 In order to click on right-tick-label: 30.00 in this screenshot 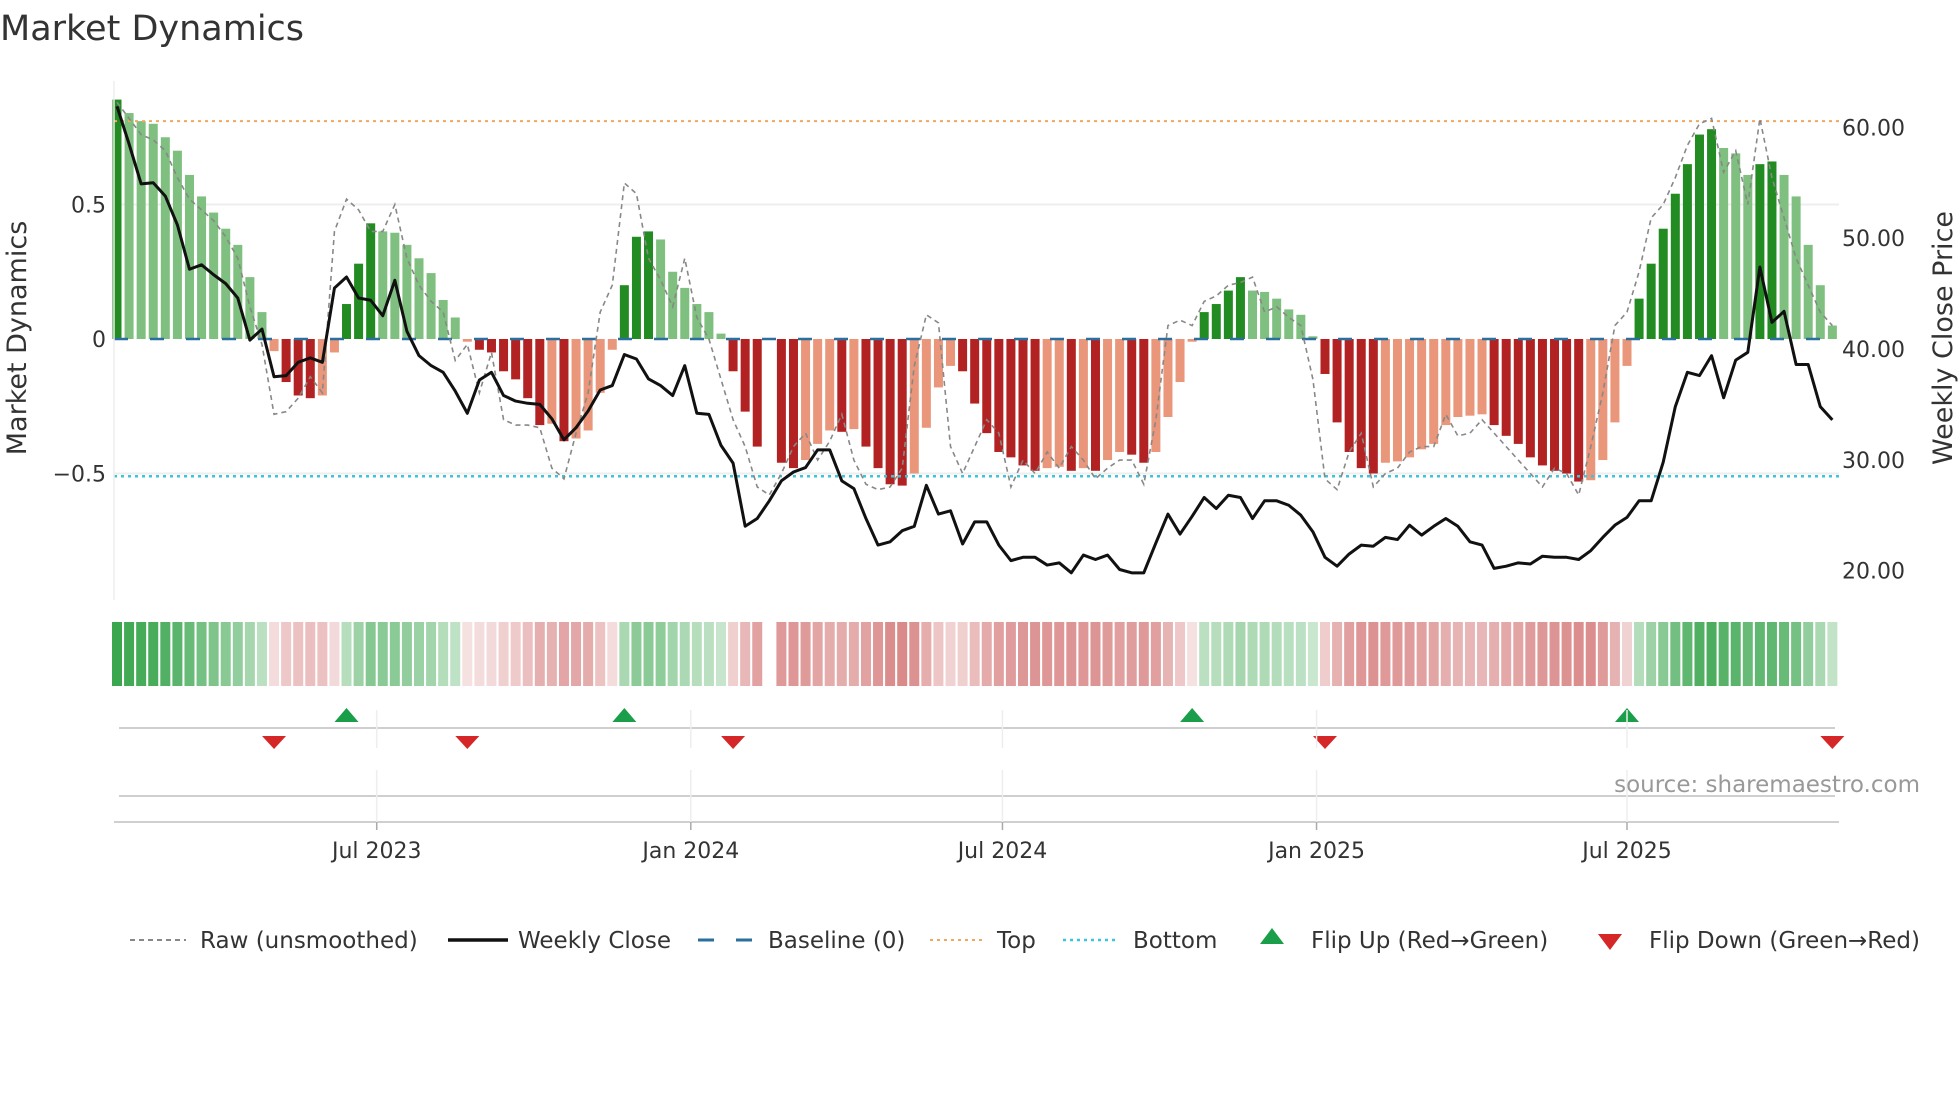, I will do `click(1873, 461)`.